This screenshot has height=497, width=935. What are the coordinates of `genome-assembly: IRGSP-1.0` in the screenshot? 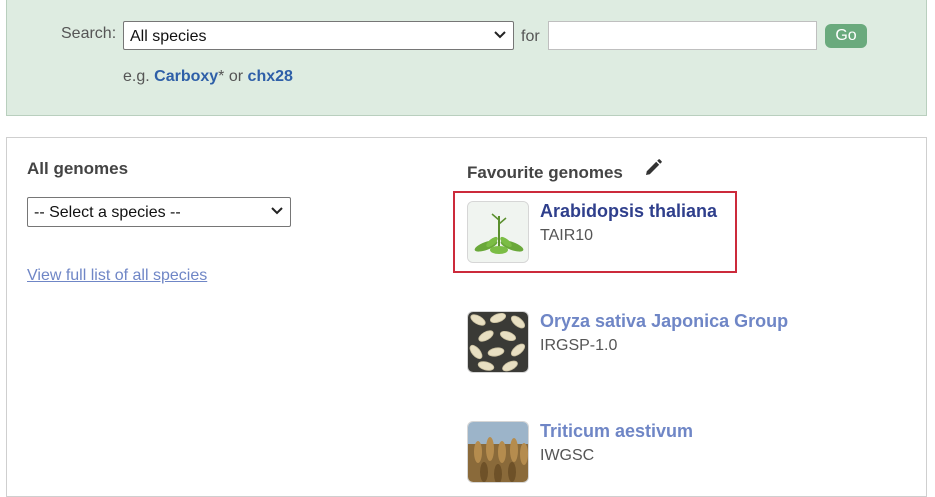 It's located at (579, 345).